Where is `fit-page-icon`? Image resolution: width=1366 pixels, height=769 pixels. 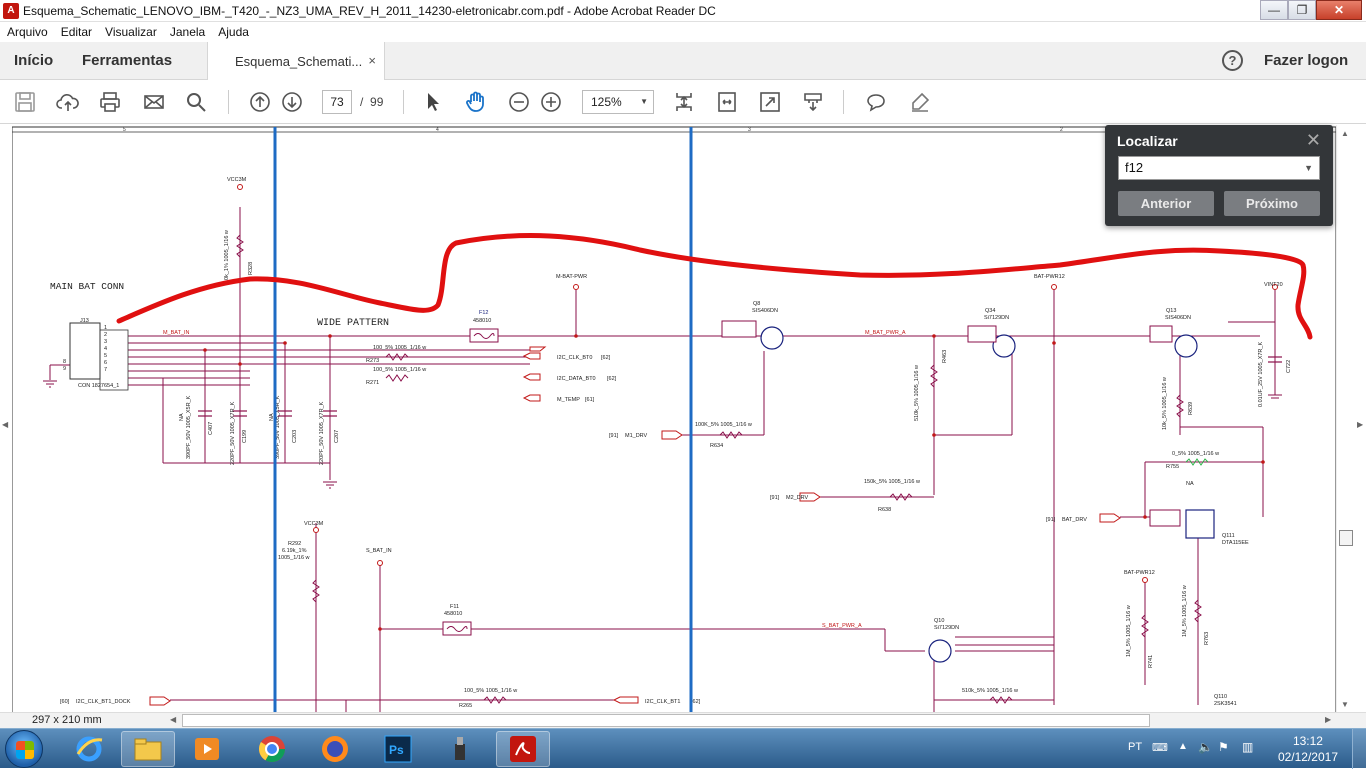 fit-page-icon is located at coordinates (727, 102).